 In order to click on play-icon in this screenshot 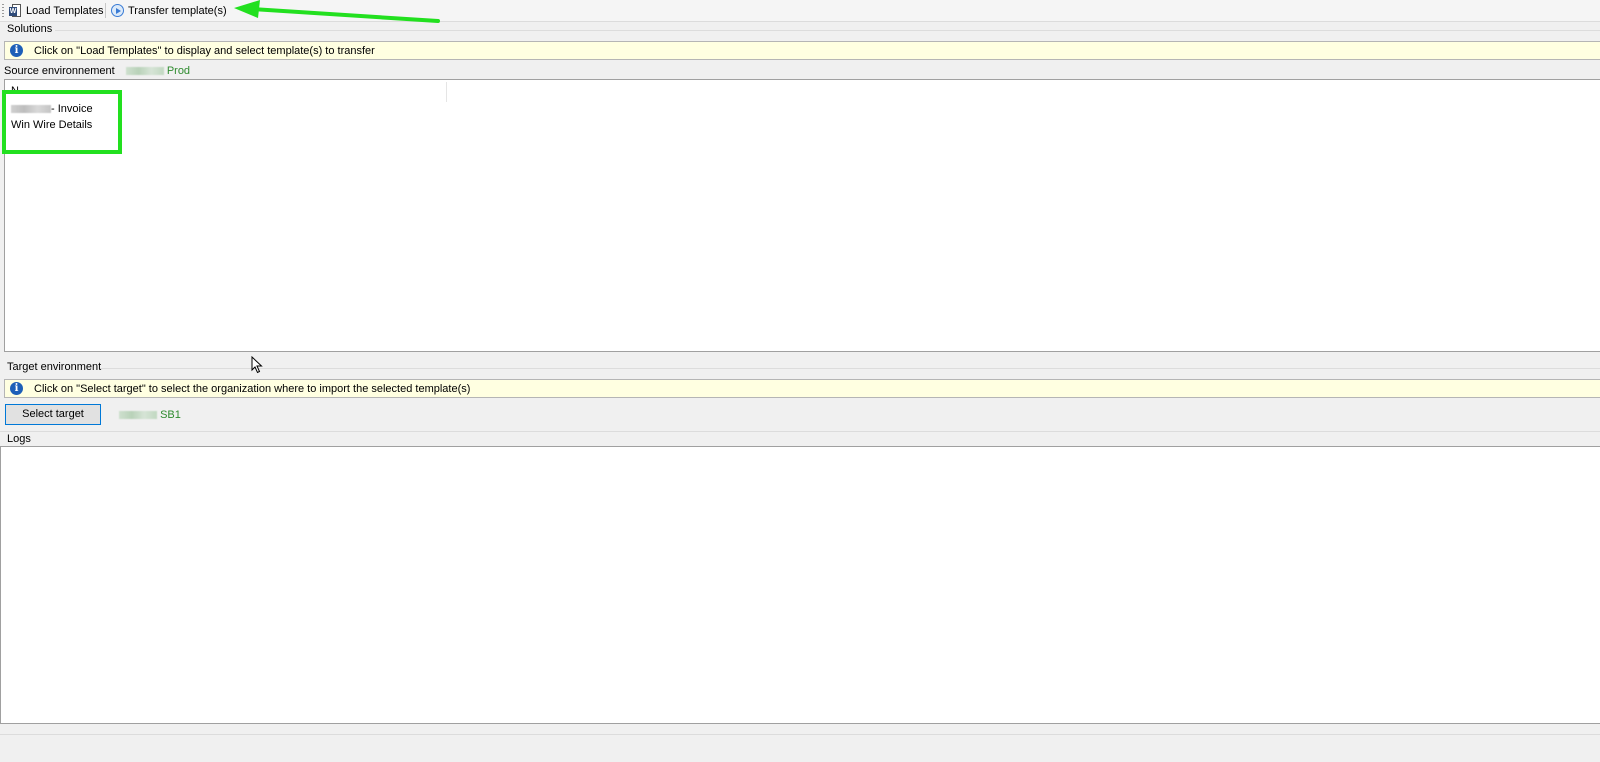, I will do `click(117, 10)`.